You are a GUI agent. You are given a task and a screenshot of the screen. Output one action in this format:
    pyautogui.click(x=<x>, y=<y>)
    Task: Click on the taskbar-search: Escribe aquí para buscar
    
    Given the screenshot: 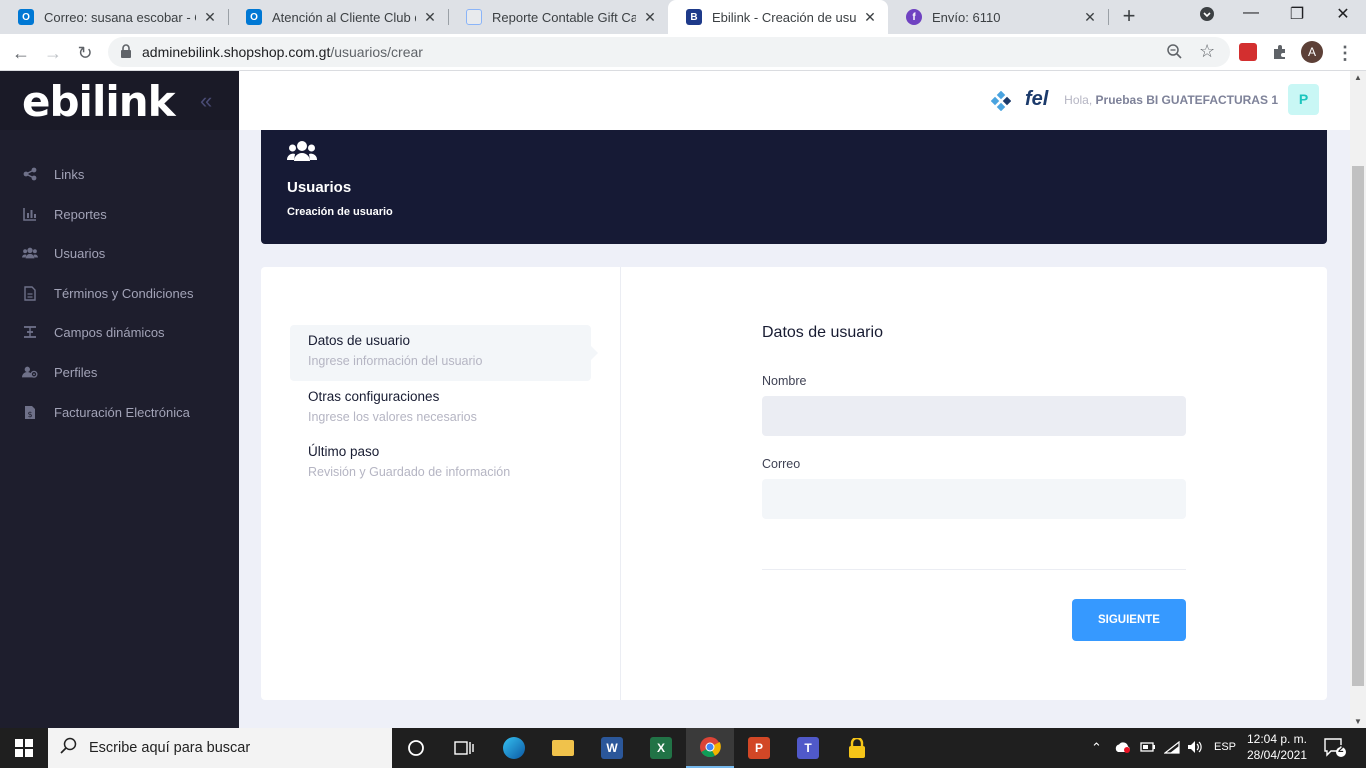 What is the action you would take?
    pyautogui.click(x=220, y=748)
    